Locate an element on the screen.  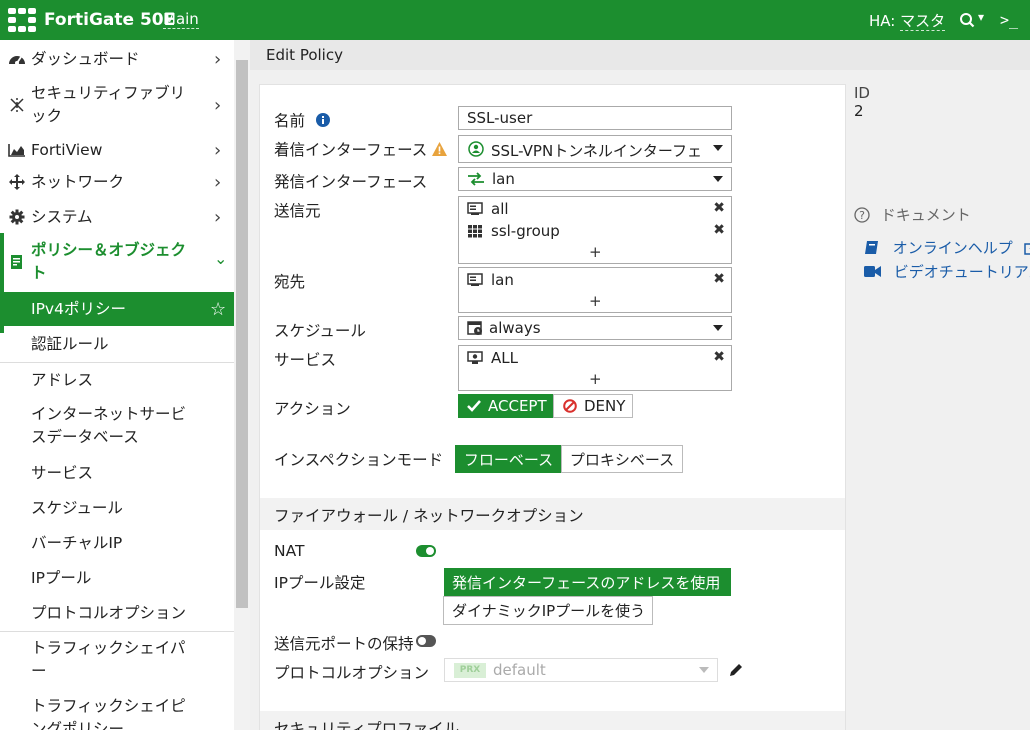
incoming-interface-value: SSL-VPNトンネルインターフェース is located at coordinates (596, 151).